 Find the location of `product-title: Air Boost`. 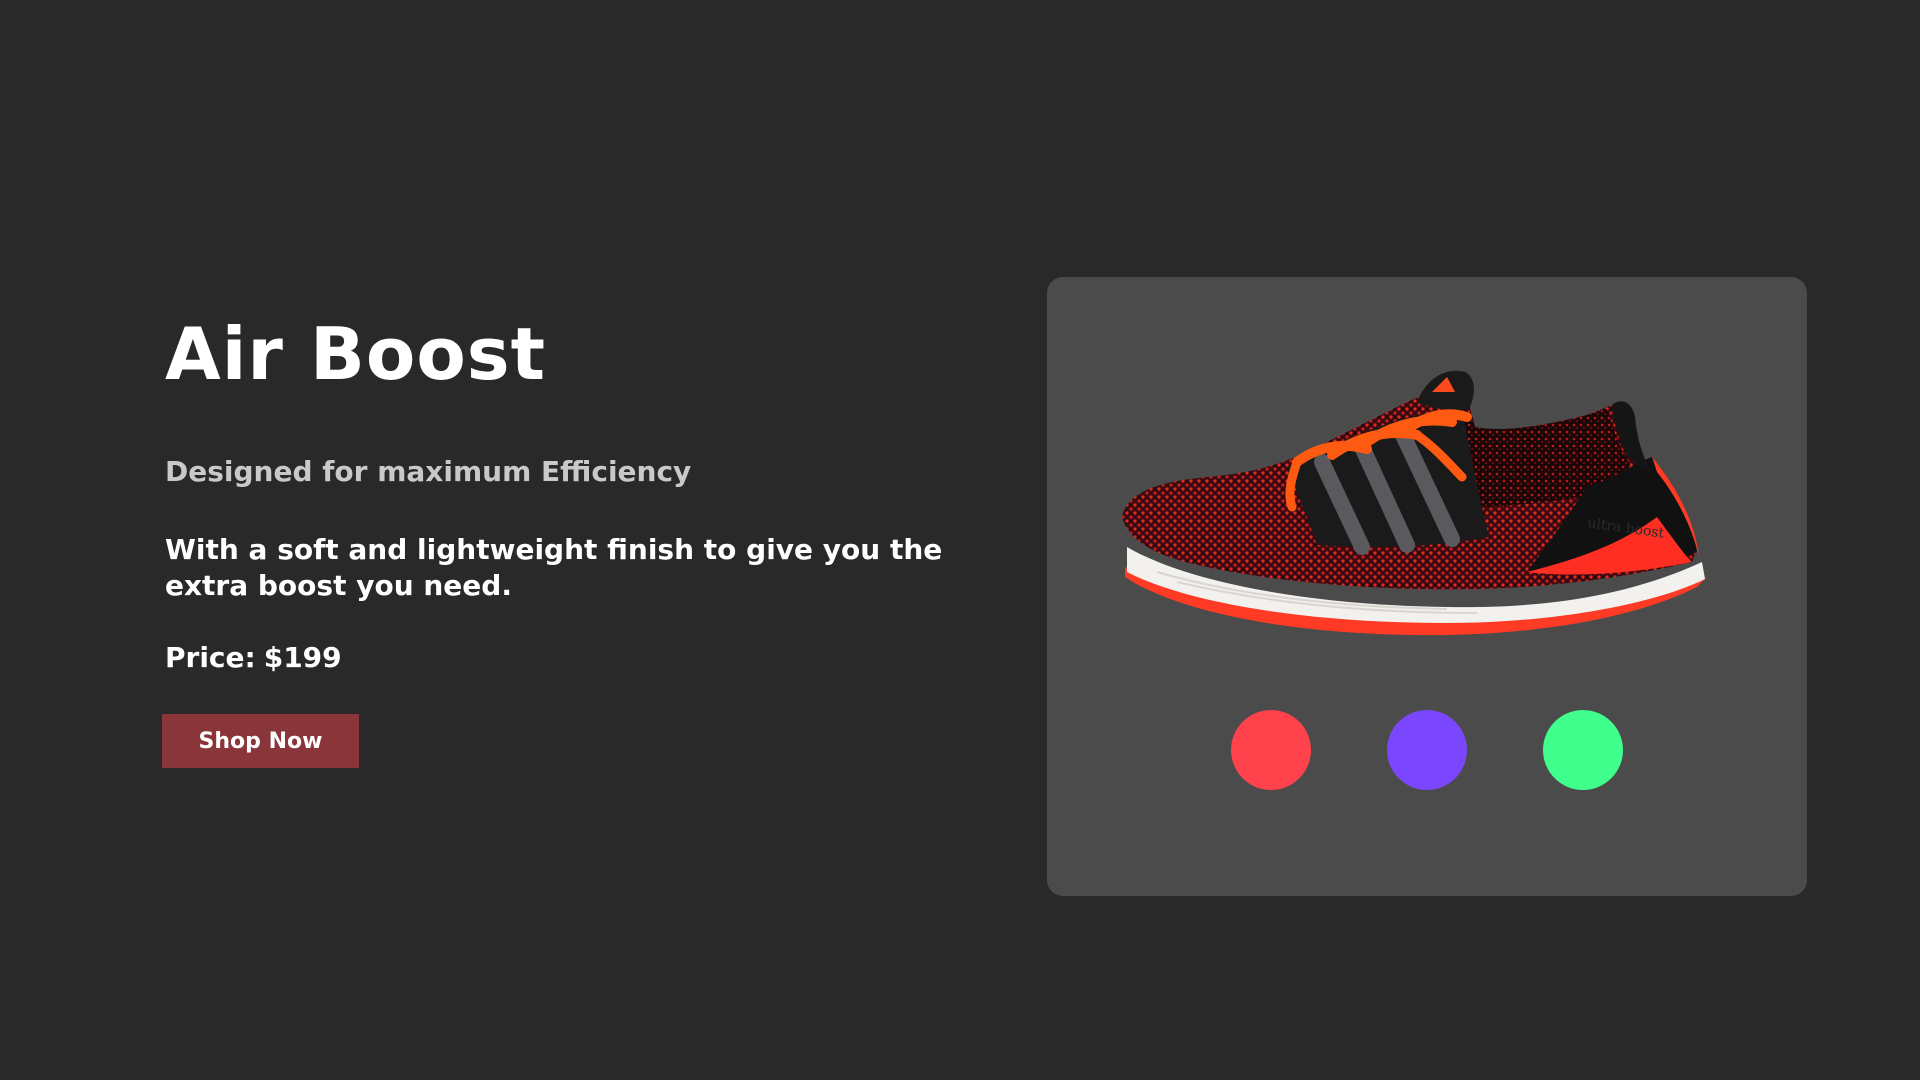

product-title: Air Boost is located at coordinates (356, 354).